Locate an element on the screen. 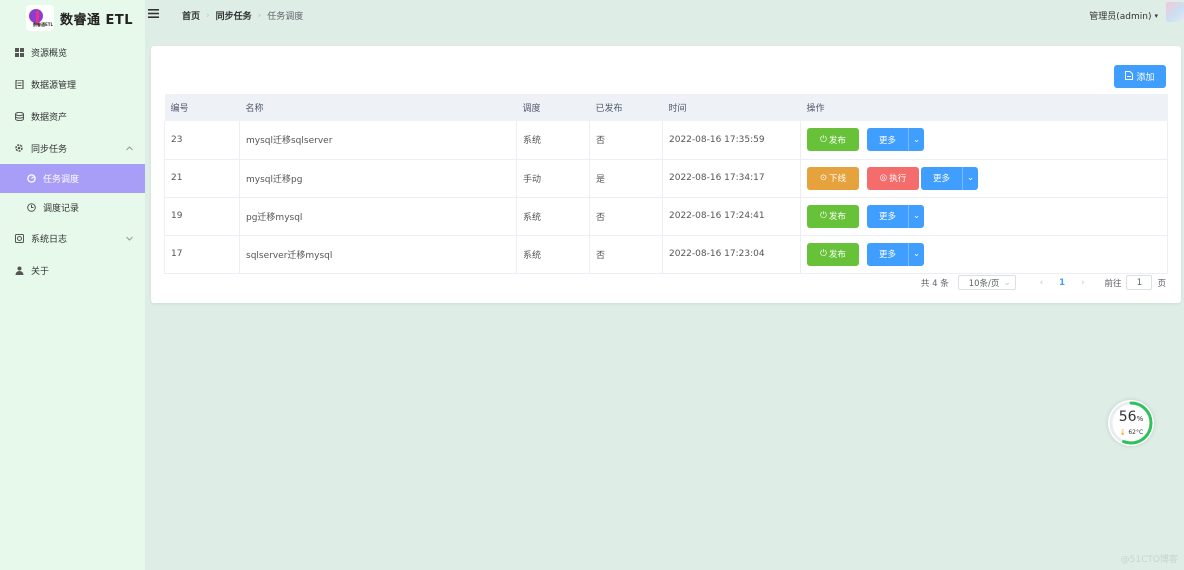 The width and height of the screenshot is (1184, 570). gauge-temperature: 🌡 62°C is located at coordinates (1131, 432).